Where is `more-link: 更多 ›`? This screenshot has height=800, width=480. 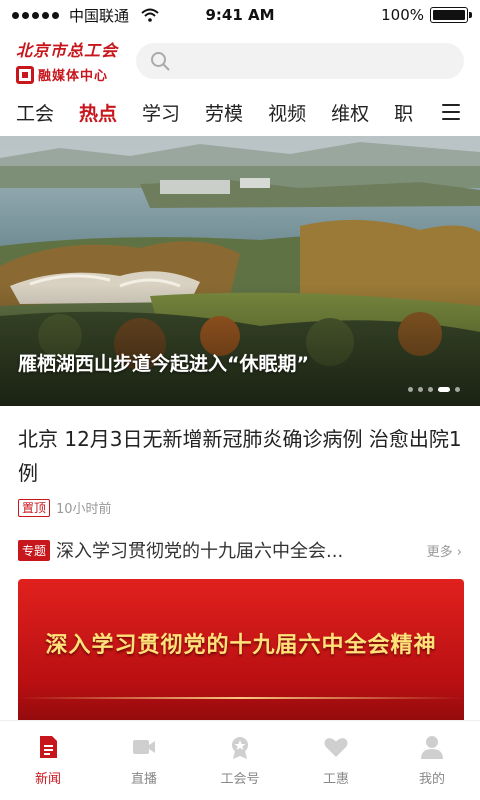
more-link: 更多 › is located at coordinates (444, 550).